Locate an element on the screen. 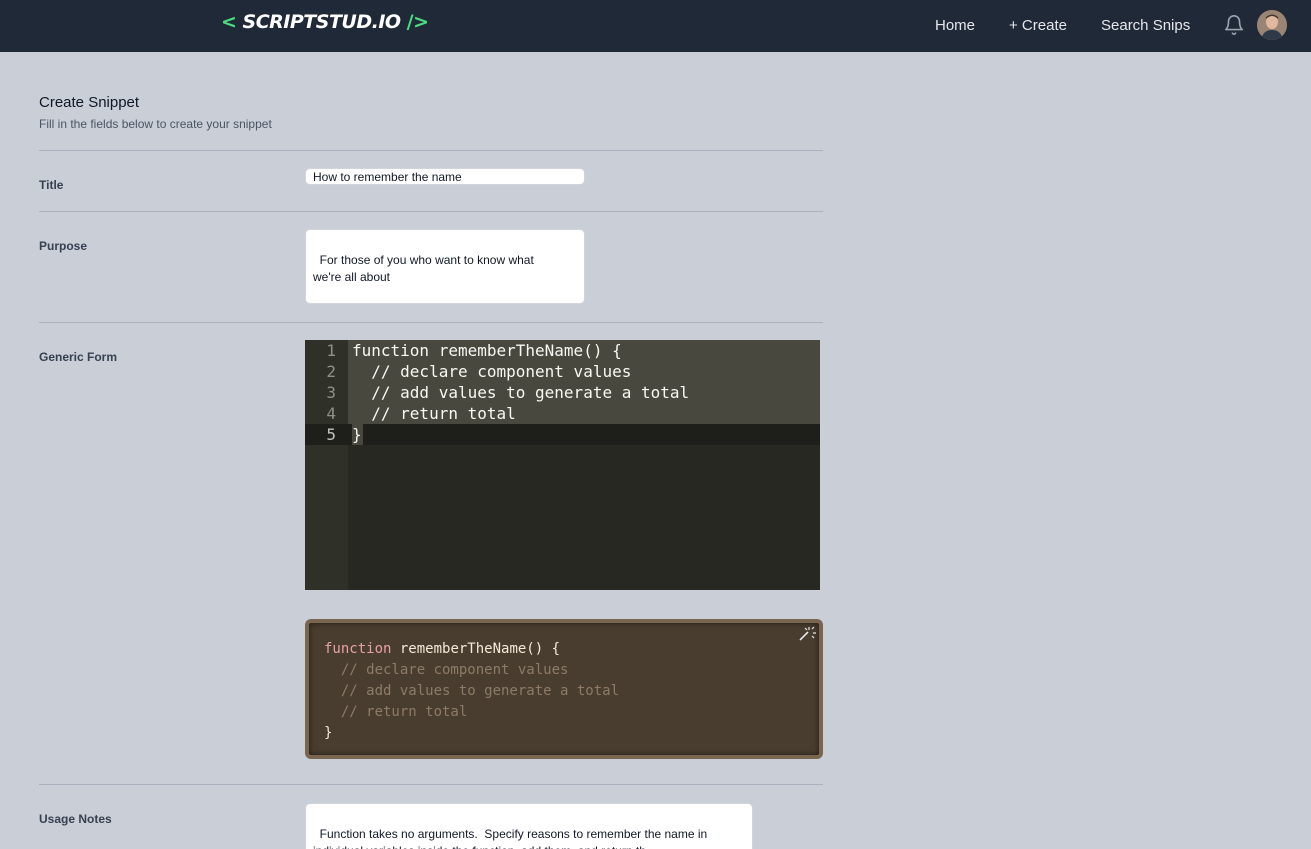 The width and height of the screenshot is (1311, 849). title-input is located at coordinates (445, 176).